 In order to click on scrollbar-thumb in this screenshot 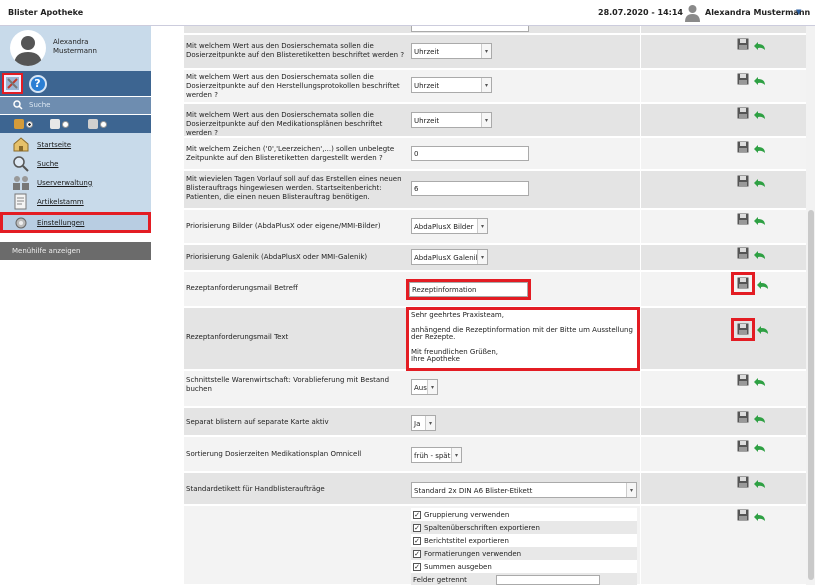, I will do `click(811, 395)`.